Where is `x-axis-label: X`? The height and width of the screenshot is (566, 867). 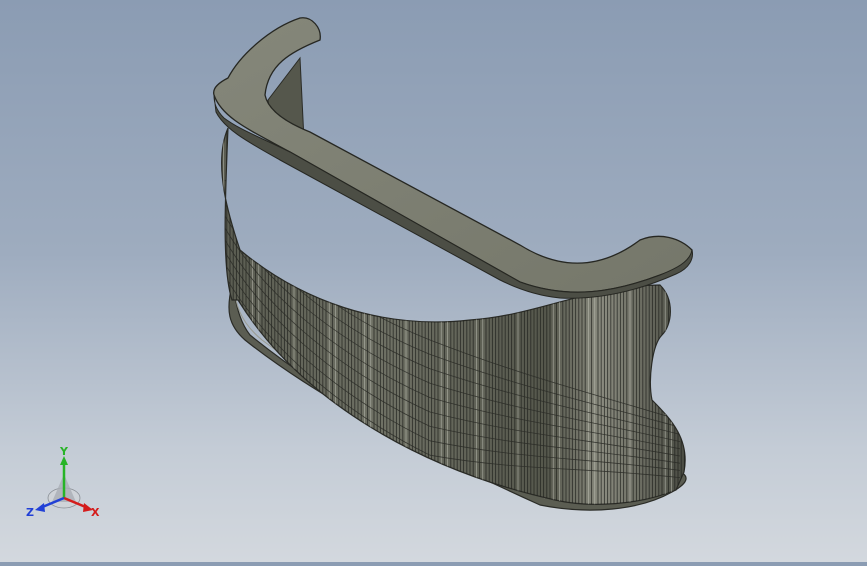
x-axis-label: X is located at coordinates (95, 512).